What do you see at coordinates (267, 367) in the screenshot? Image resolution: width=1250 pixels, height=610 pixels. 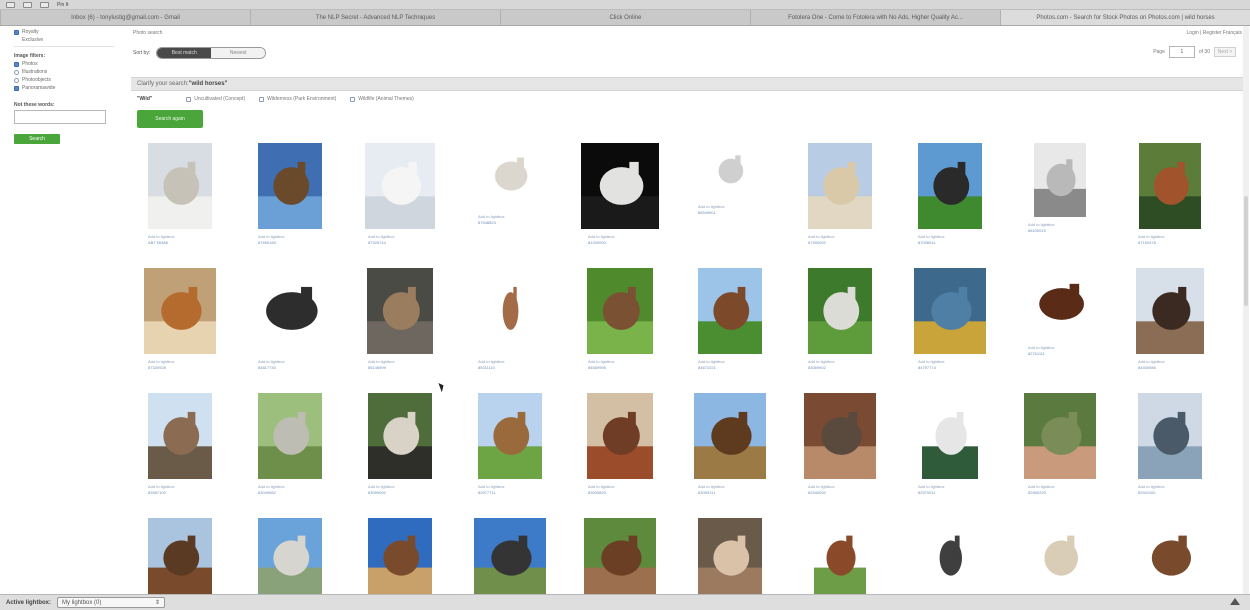 I see `photo-id-link: 84817730` at bounding box center [267, 367].